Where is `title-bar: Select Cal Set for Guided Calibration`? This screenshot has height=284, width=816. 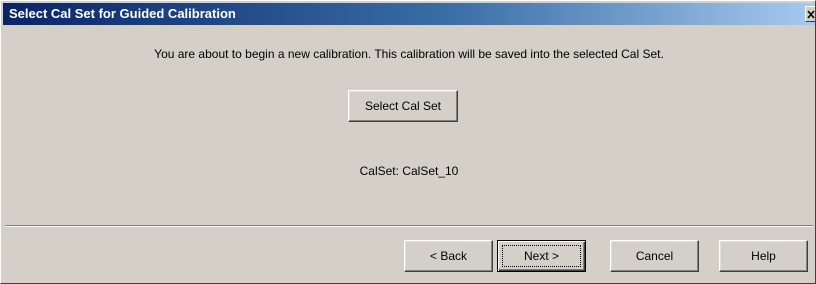
title-bar: Select Cal Set for Guided Calibration is located at coordinates (409, 14).